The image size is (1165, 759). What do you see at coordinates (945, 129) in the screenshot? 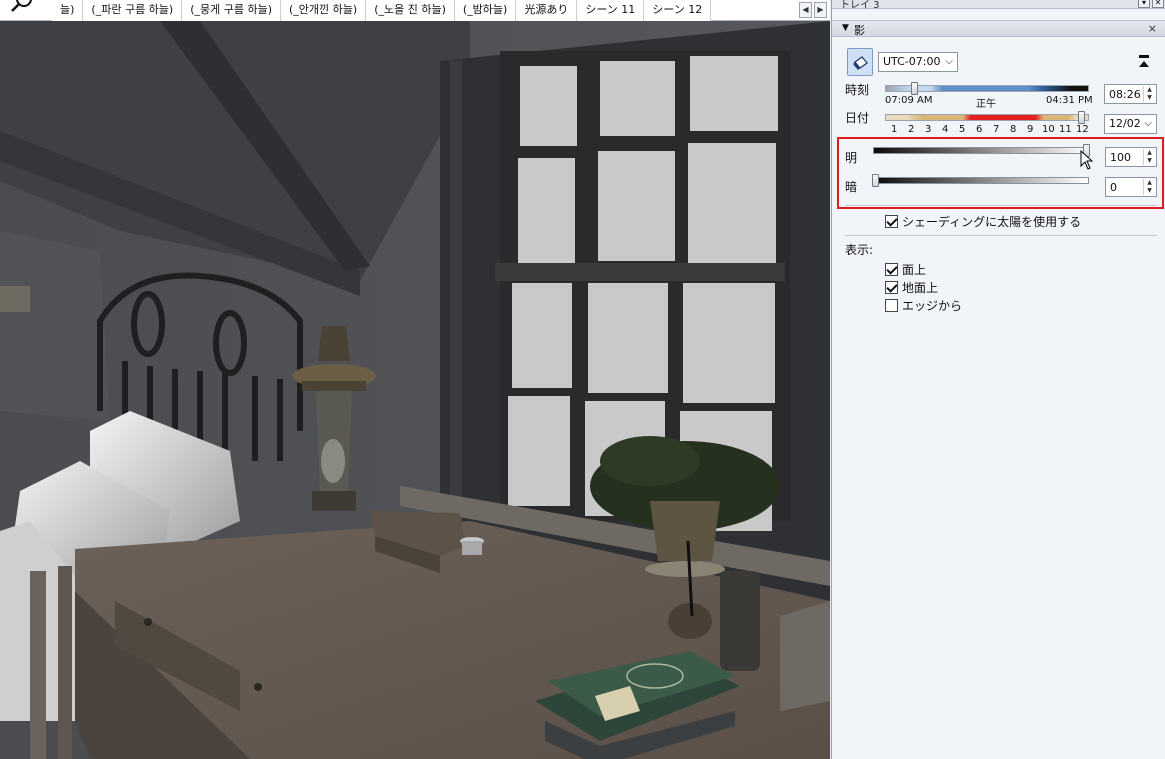
I see `month-tick: 4` at bounding box center [945, 129].